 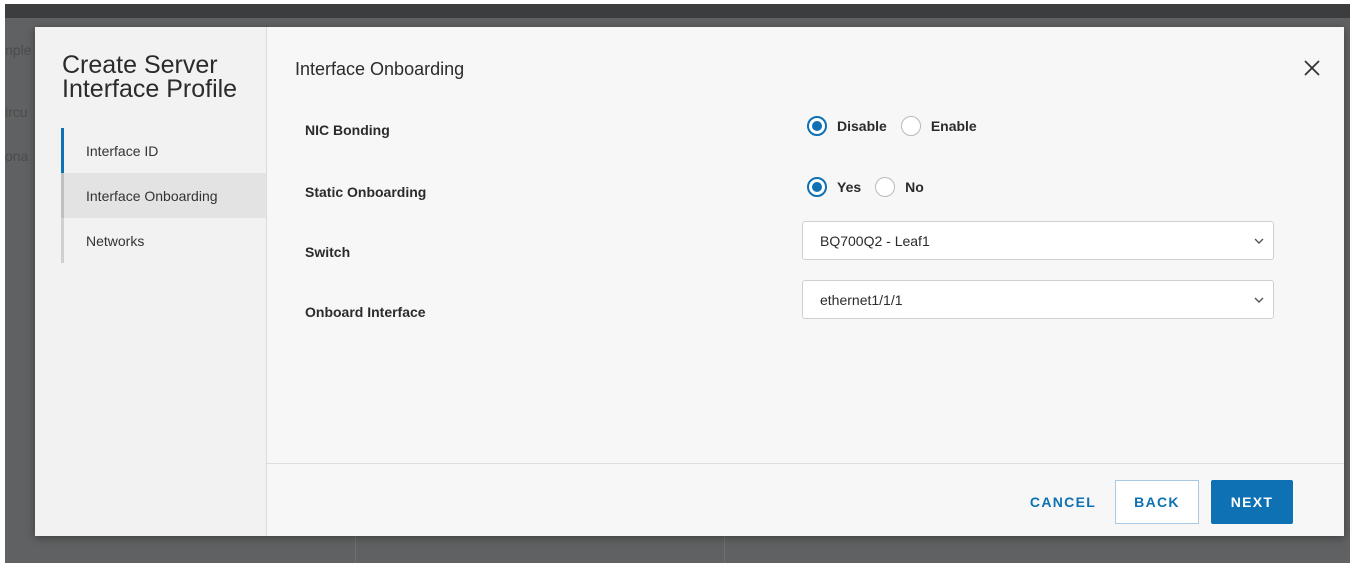 I want to click on close-button, so click(x=1312, y=68).